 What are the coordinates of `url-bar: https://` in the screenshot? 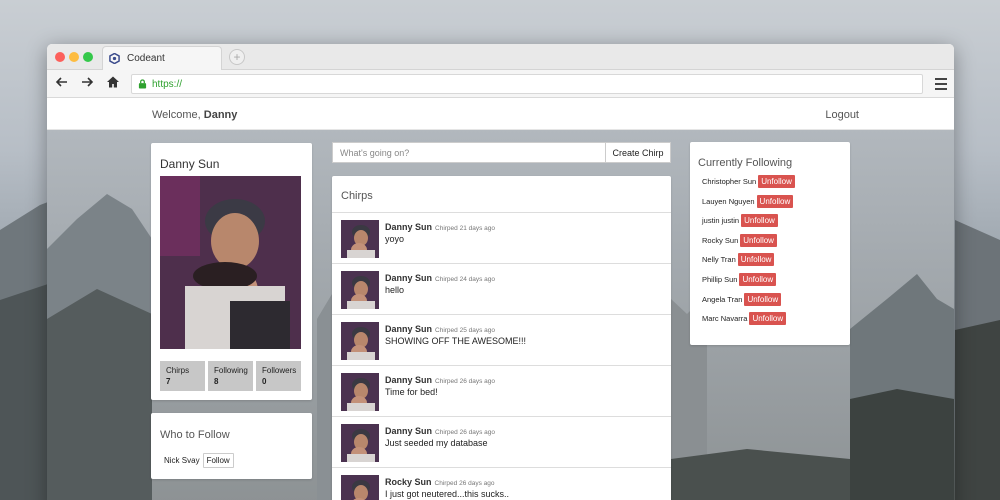 It's located at (527, 84).